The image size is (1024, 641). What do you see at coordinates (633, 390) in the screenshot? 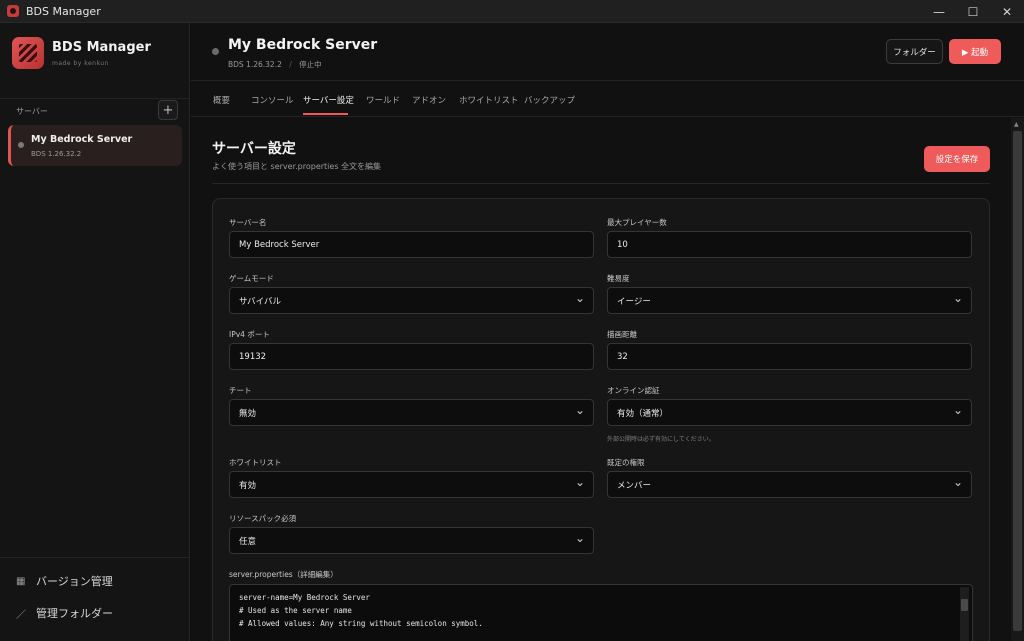
I see `online-mode-label: オンライン認証` at bounding box center [633, 390].